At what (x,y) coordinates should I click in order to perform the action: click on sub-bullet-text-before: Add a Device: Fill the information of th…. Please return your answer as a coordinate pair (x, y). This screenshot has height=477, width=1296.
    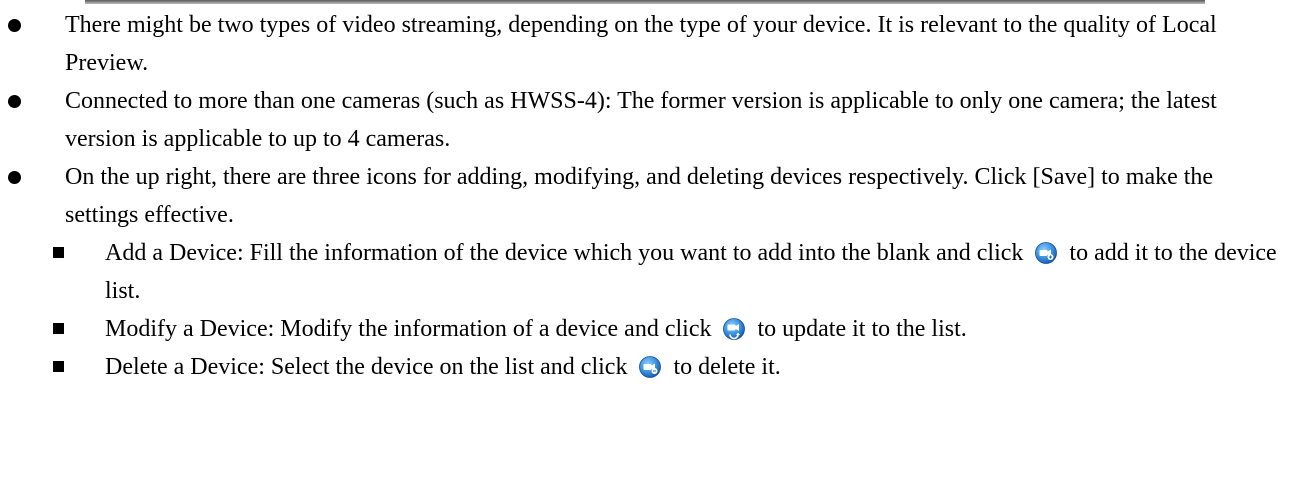
    Looking at the image, I should click on (564, 253).